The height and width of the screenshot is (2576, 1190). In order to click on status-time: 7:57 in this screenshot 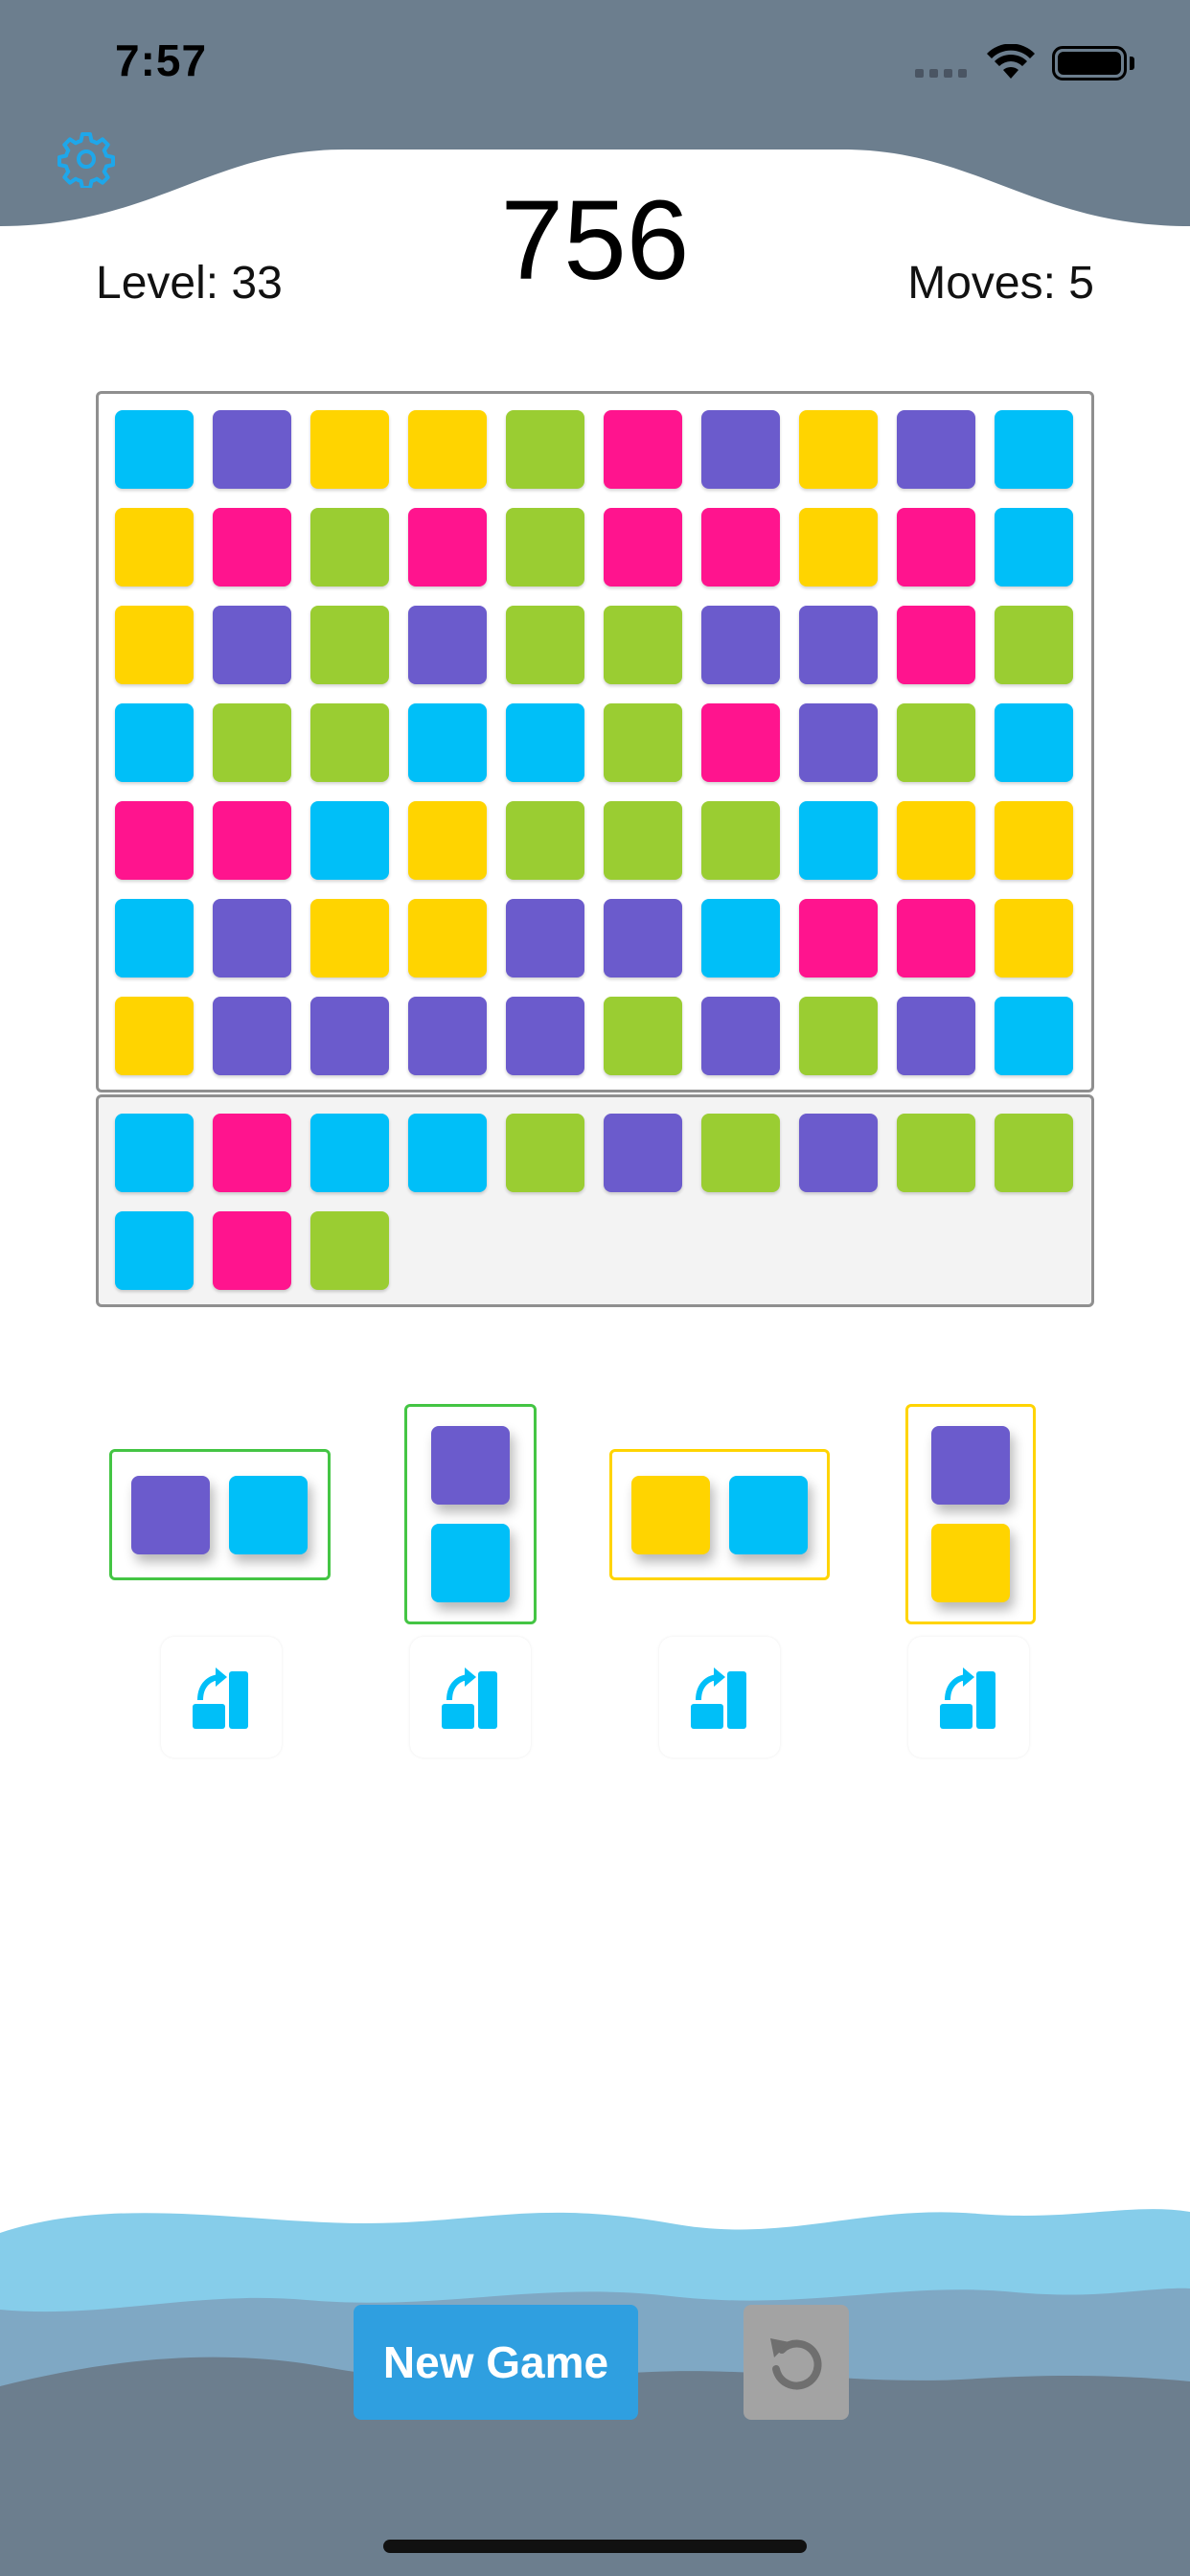, I will do `click(162, 60)`.